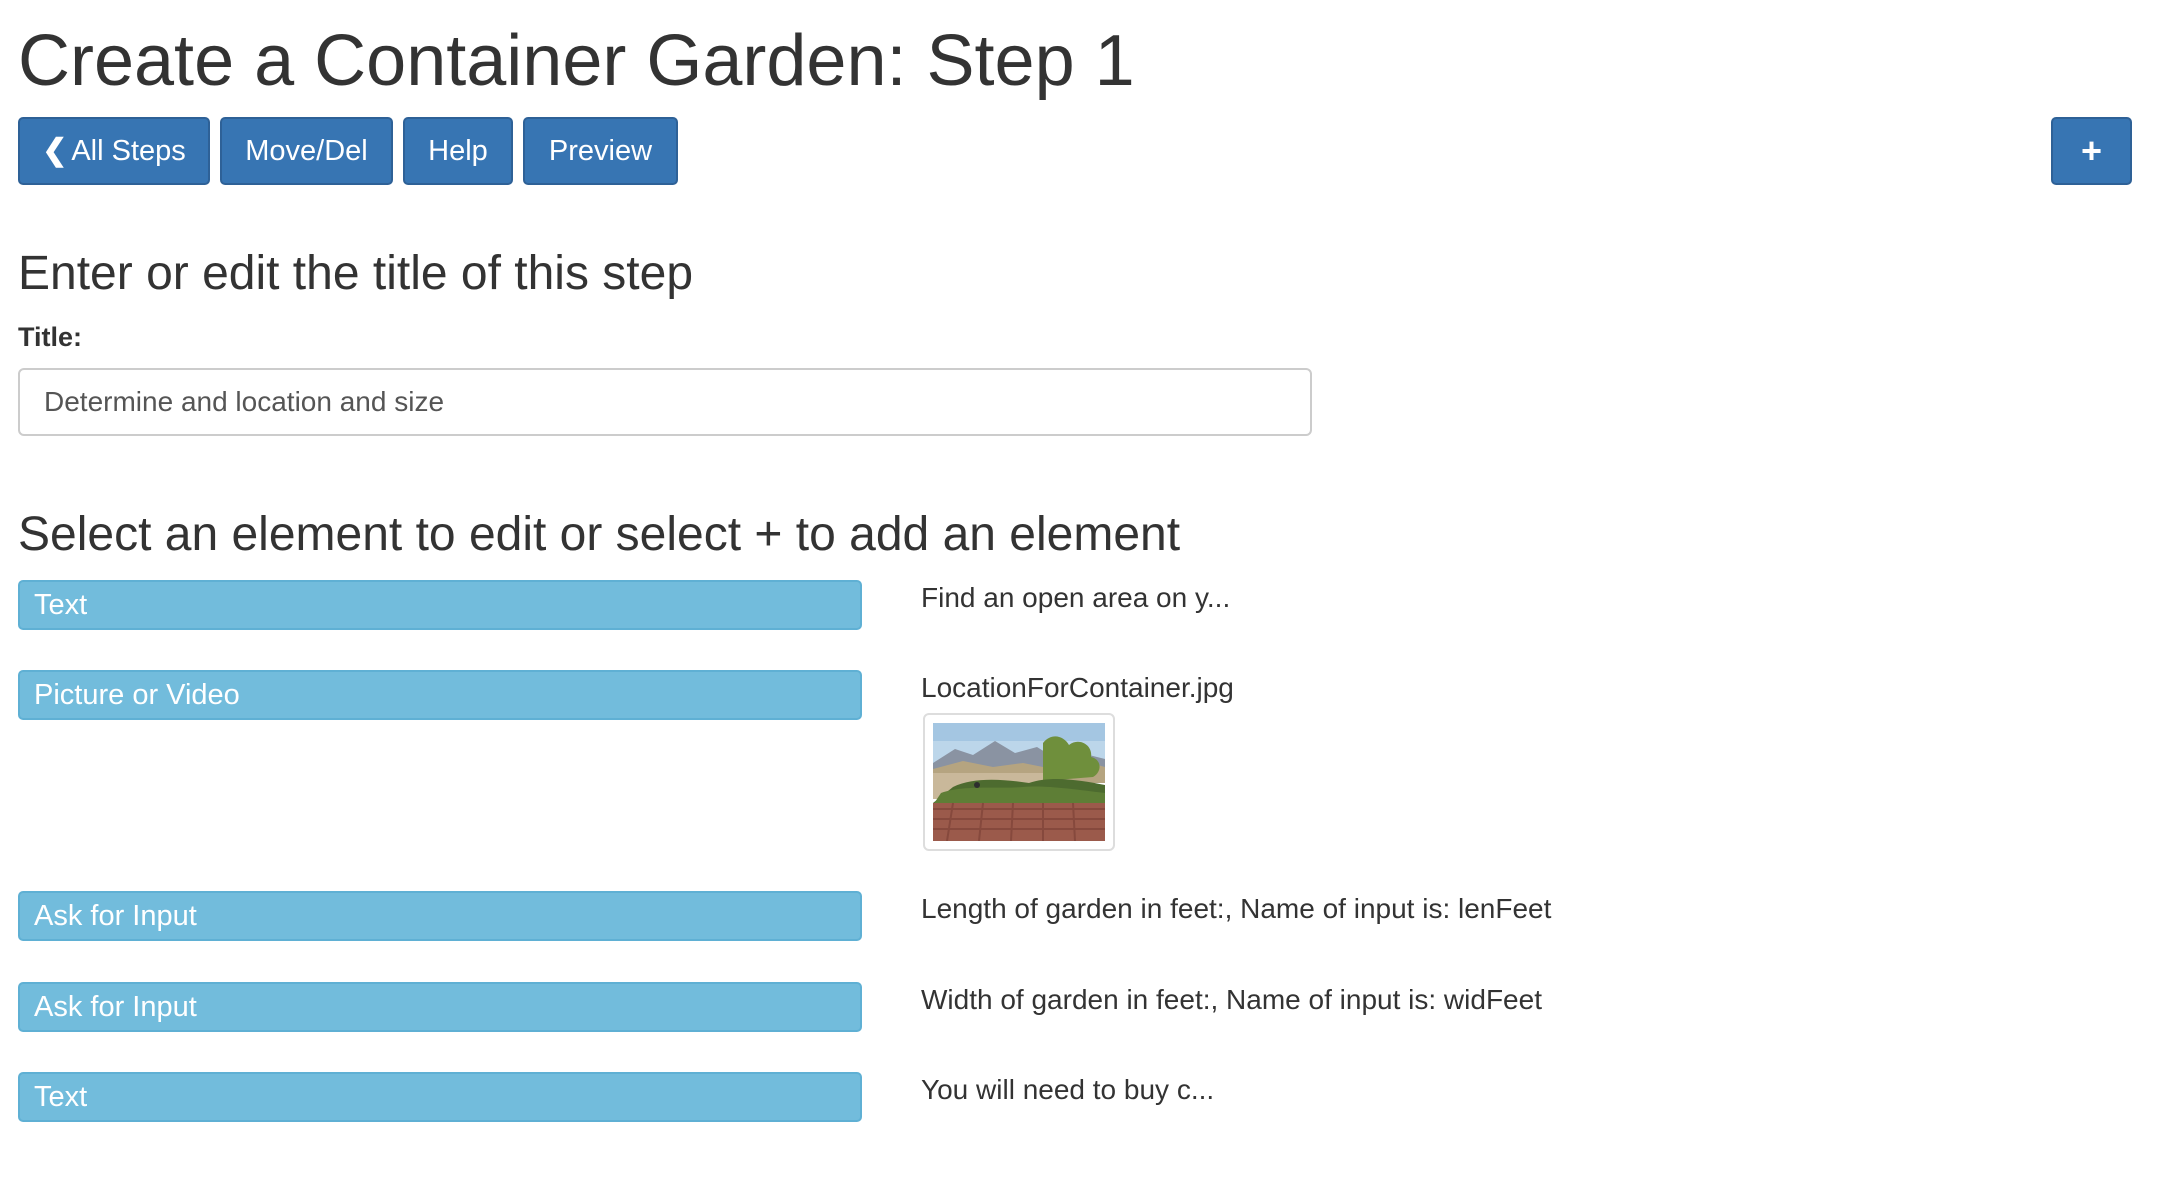 Image resolution: width=2164 pixels, height=1184 pixels. Describe the element at coordinates (306, 151) in the screenshot. I see `move-delete-button: Move/Del` at that location.